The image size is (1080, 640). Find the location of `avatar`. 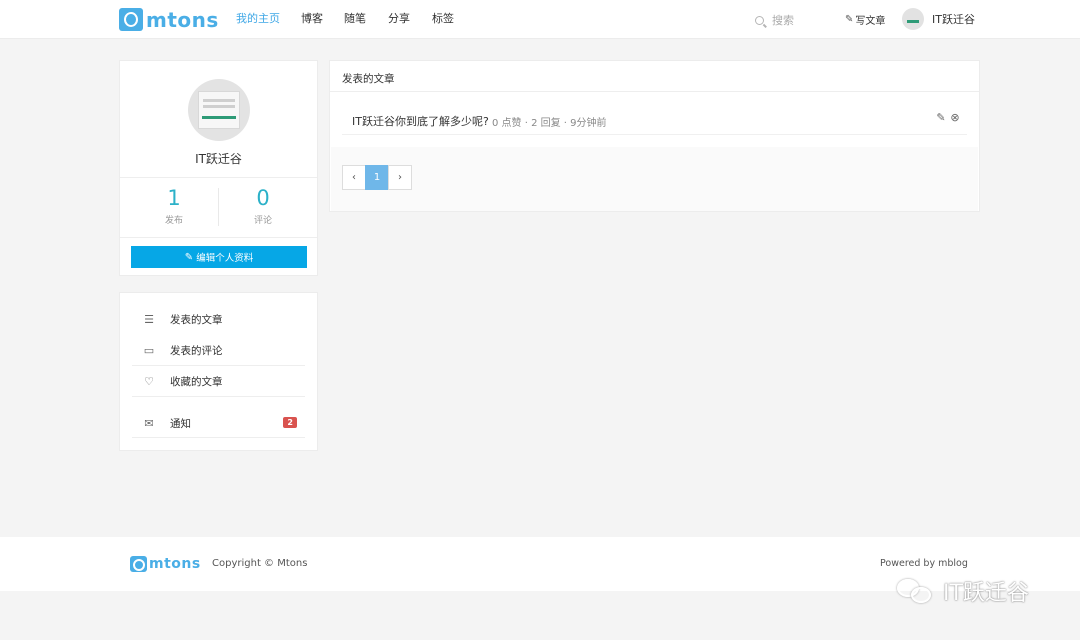

avatar is located at coordinates (913, 19).